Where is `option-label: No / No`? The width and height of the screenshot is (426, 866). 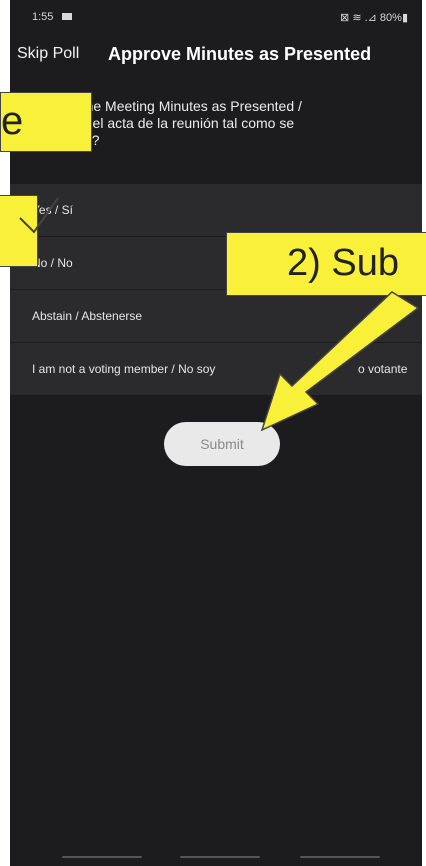 option-label: No / No is located at coordinates (52, 263).